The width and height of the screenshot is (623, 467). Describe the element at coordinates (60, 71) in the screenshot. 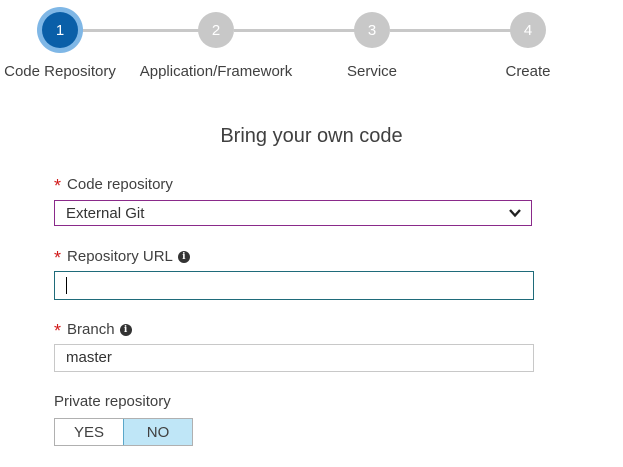

I see `step-1-label: Code Repository` at that location.